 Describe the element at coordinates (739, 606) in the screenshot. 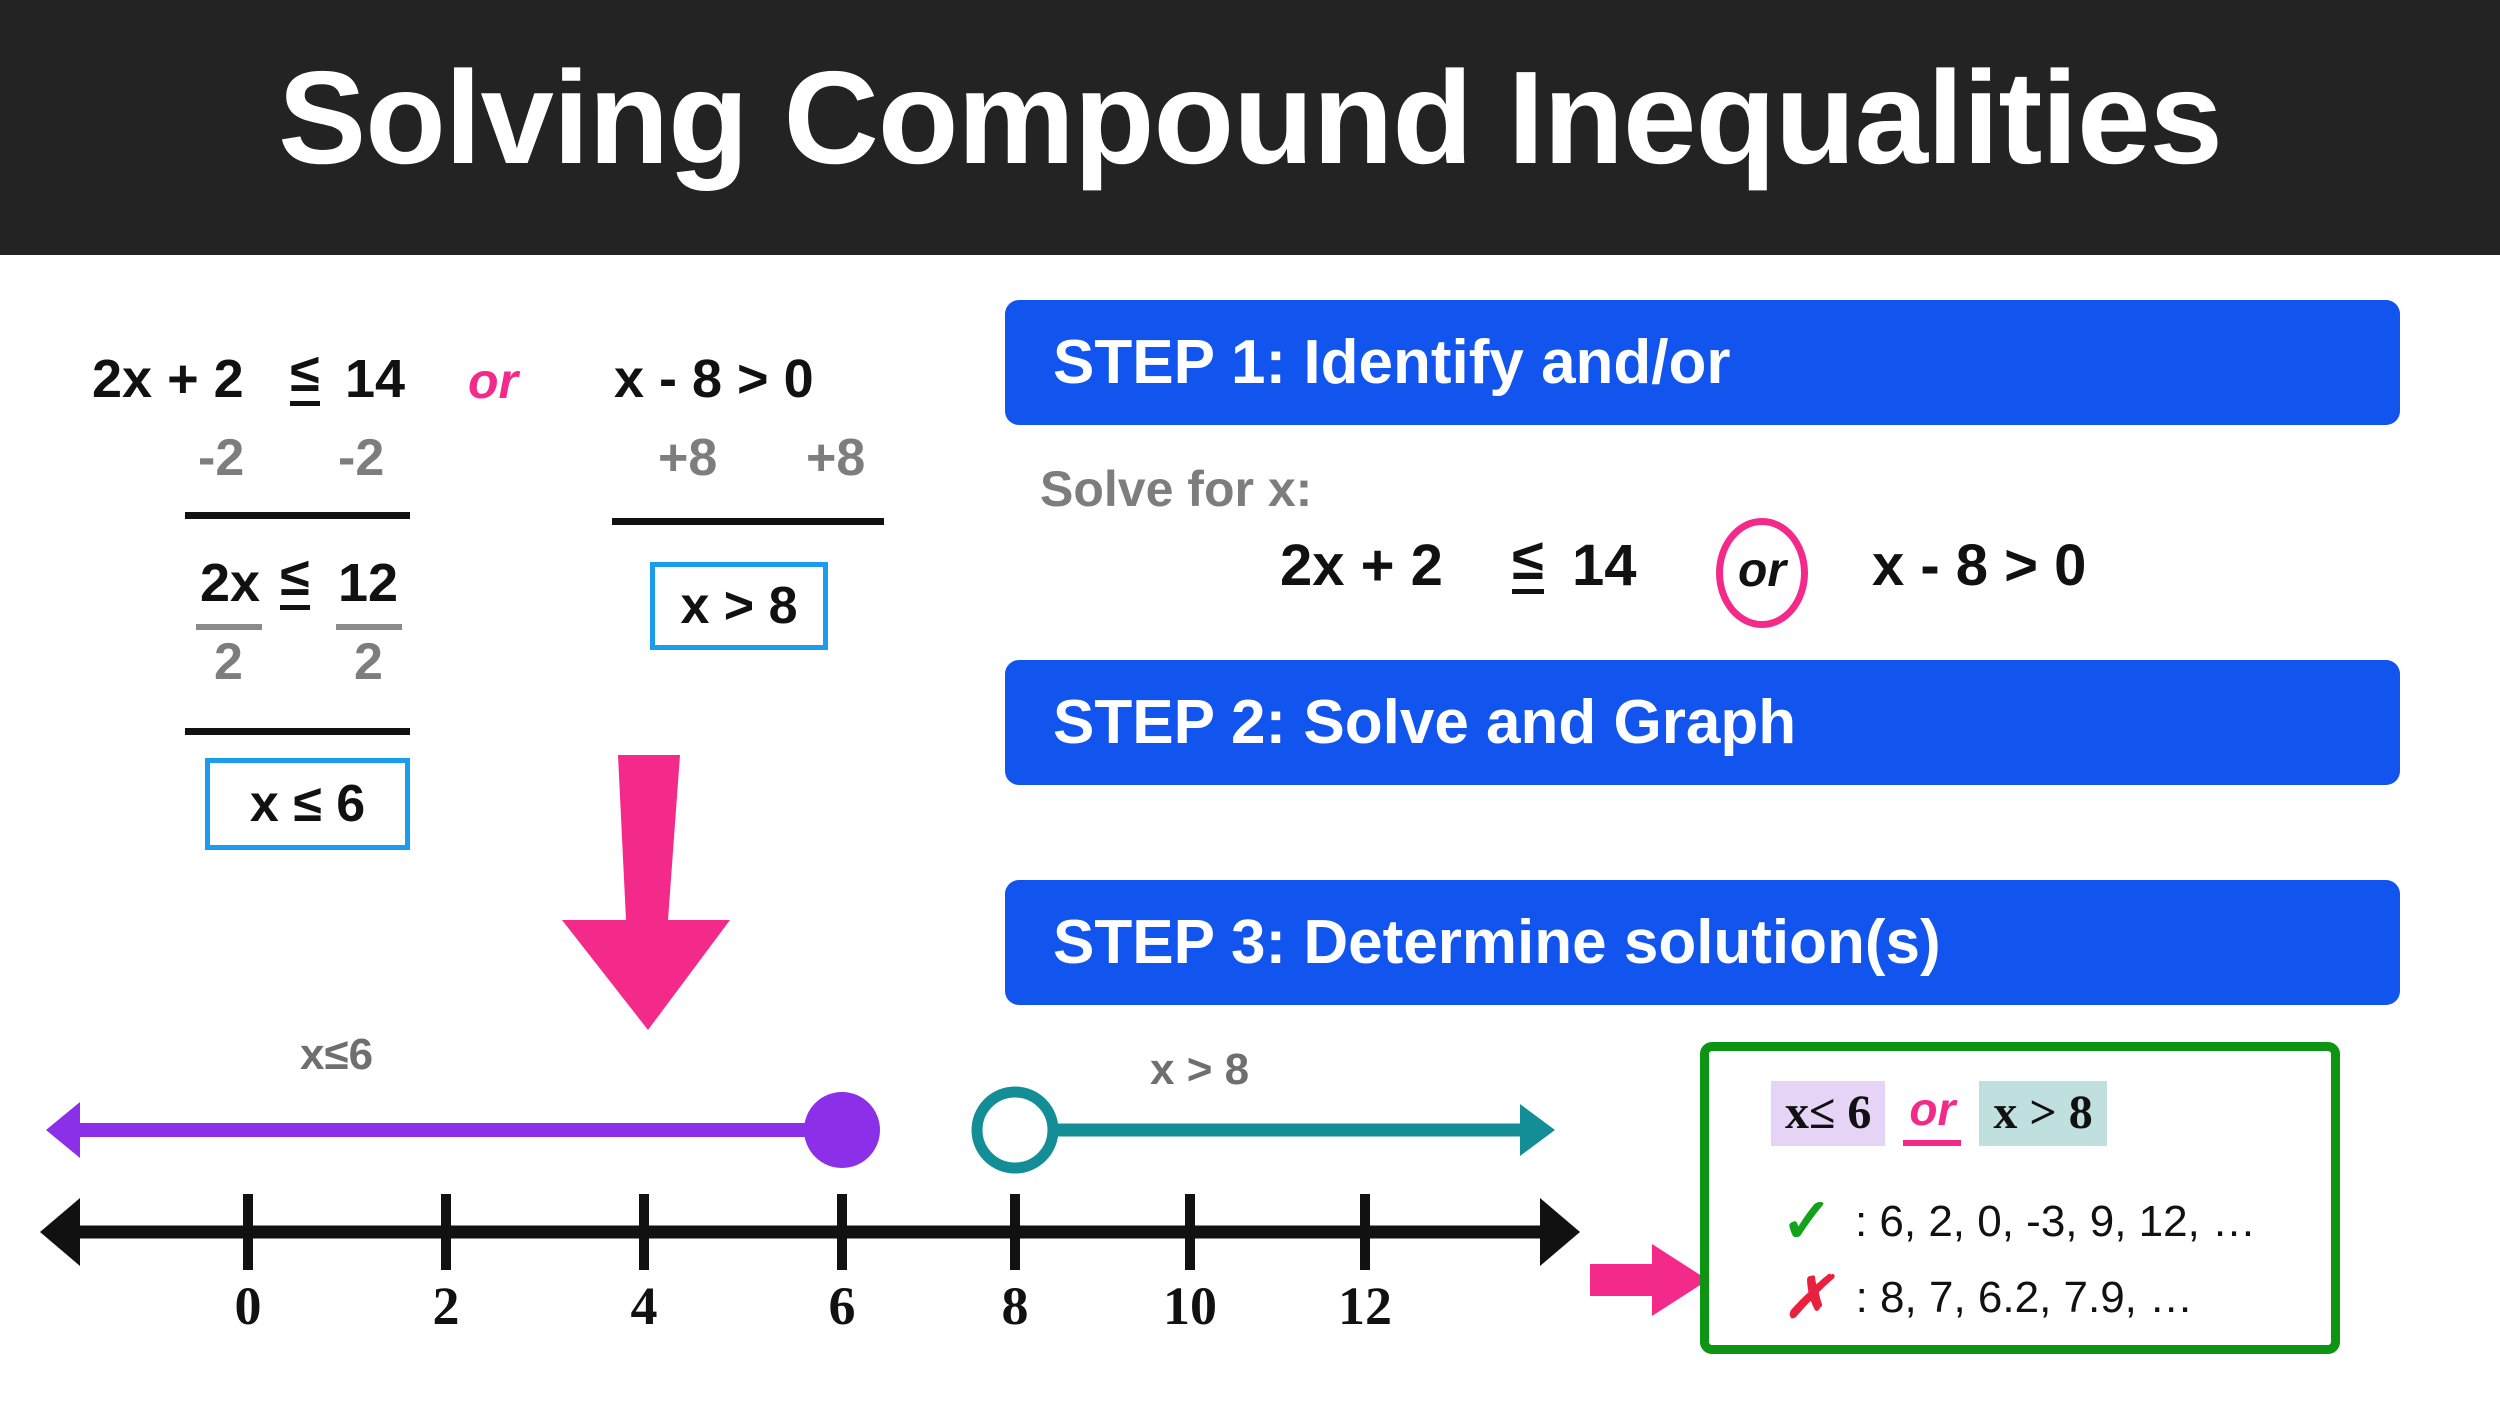

I see `right-answer-box: x > 8` at that location.